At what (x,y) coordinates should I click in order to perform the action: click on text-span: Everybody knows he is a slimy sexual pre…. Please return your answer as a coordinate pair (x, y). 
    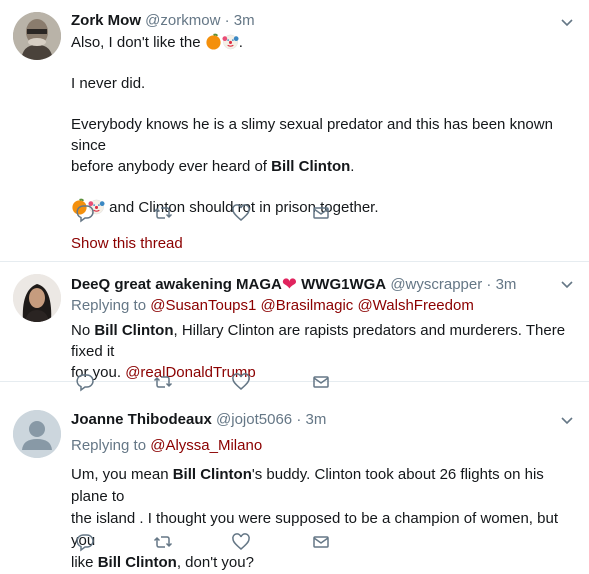
    Looking at the image, I should click on (312, 135).